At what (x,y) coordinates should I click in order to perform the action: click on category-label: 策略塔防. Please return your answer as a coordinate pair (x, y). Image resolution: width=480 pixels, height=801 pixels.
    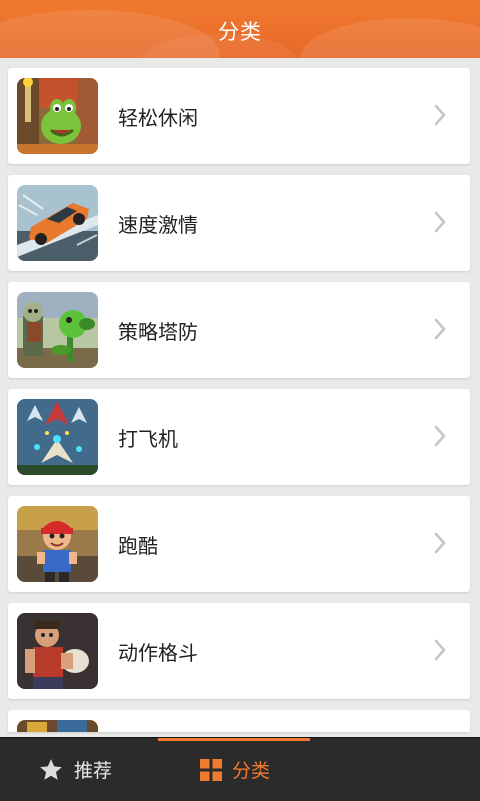
    Looking at the image, I should click on (158, 332).